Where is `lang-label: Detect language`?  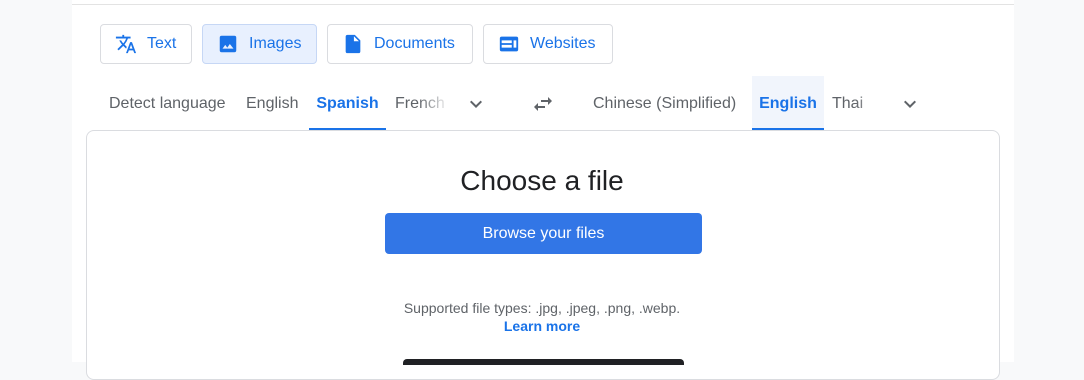 lang-label: Detect language is located at coordinates (167, 103).